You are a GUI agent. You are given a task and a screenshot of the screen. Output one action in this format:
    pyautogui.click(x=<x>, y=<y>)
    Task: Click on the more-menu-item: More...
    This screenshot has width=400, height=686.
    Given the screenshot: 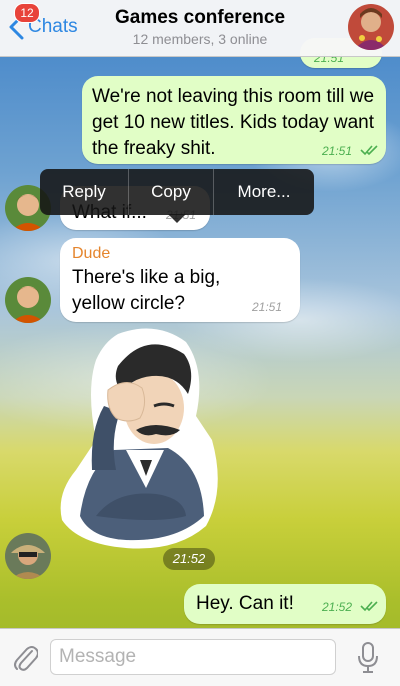 What is the action you would take?
    pyautogui.click(x=264, y=192)
    